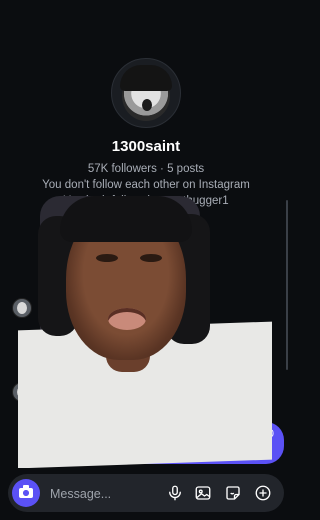  What do you see at coordinates (146, 146) in the screenshot?
I see `profile-username: 1300saint` at bounding box center [146, 146].